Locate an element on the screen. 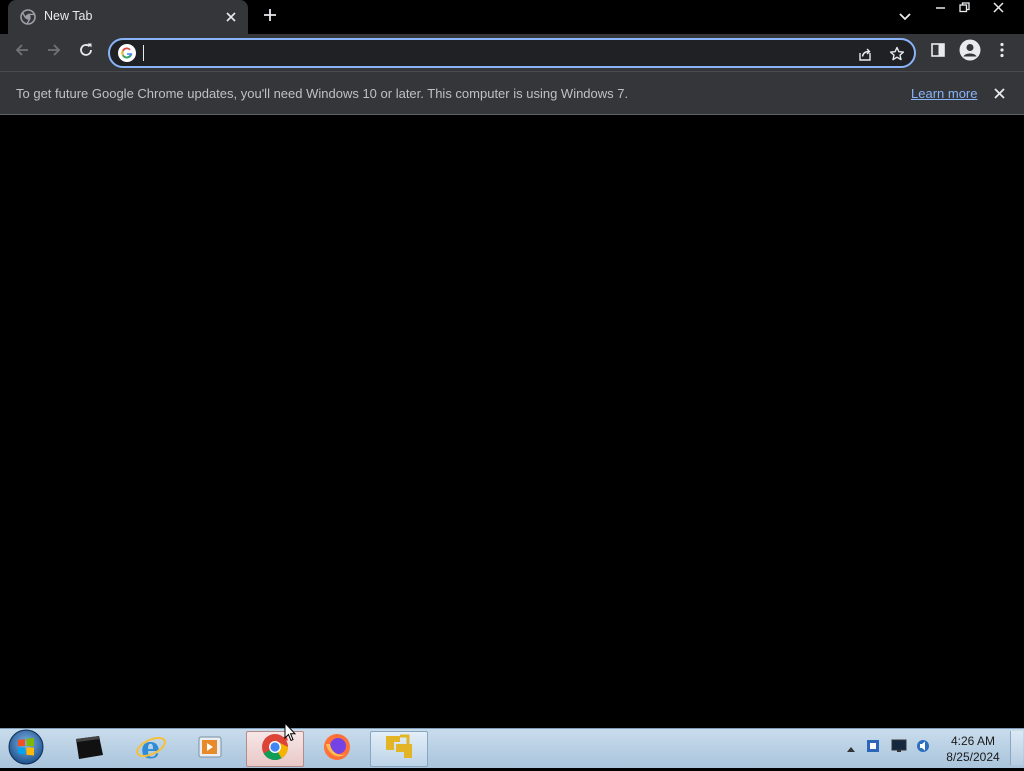  taskbar-cmd is located at coordinates (89, 749).